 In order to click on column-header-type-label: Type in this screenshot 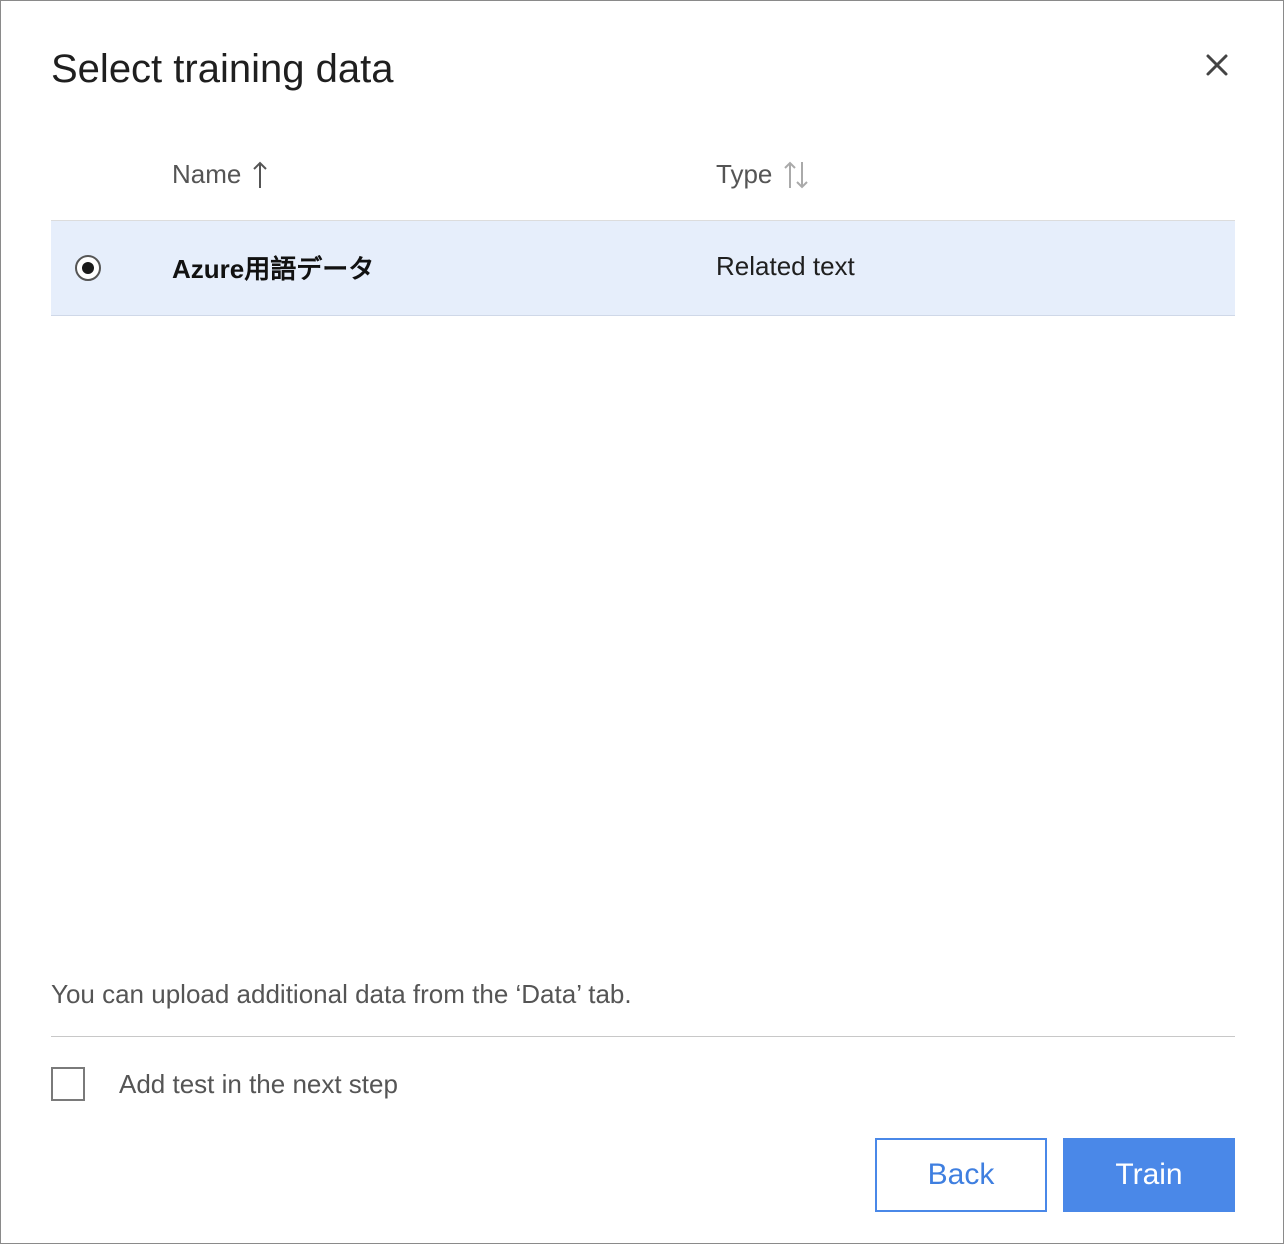, I will do `click(744, 174)`.